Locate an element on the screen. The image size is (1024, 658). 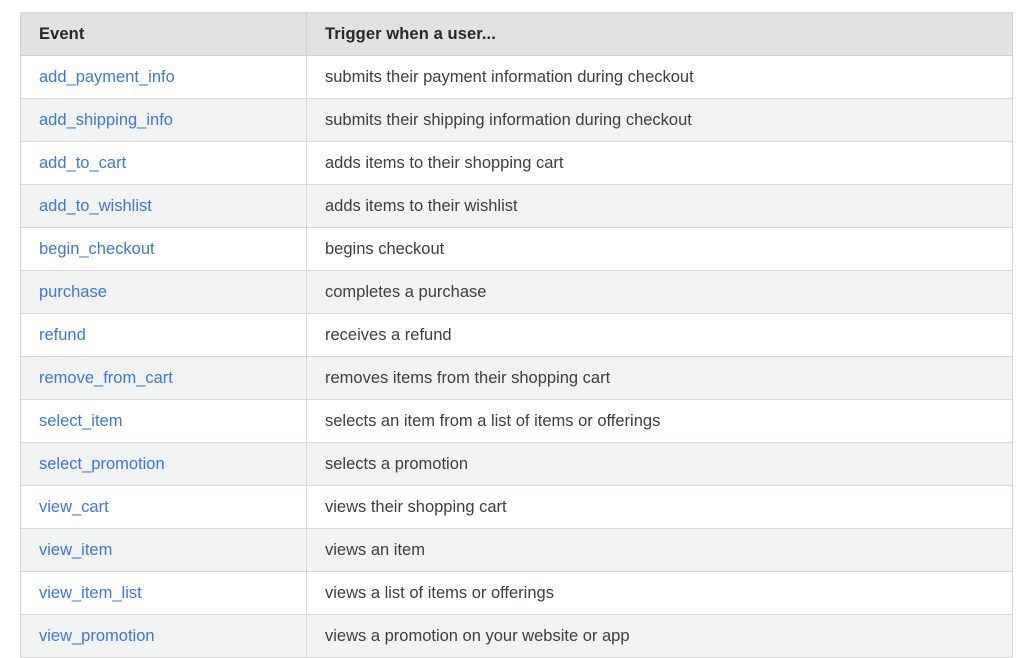
event-cell: remove_from_cart is located at coordinates (163, 378).